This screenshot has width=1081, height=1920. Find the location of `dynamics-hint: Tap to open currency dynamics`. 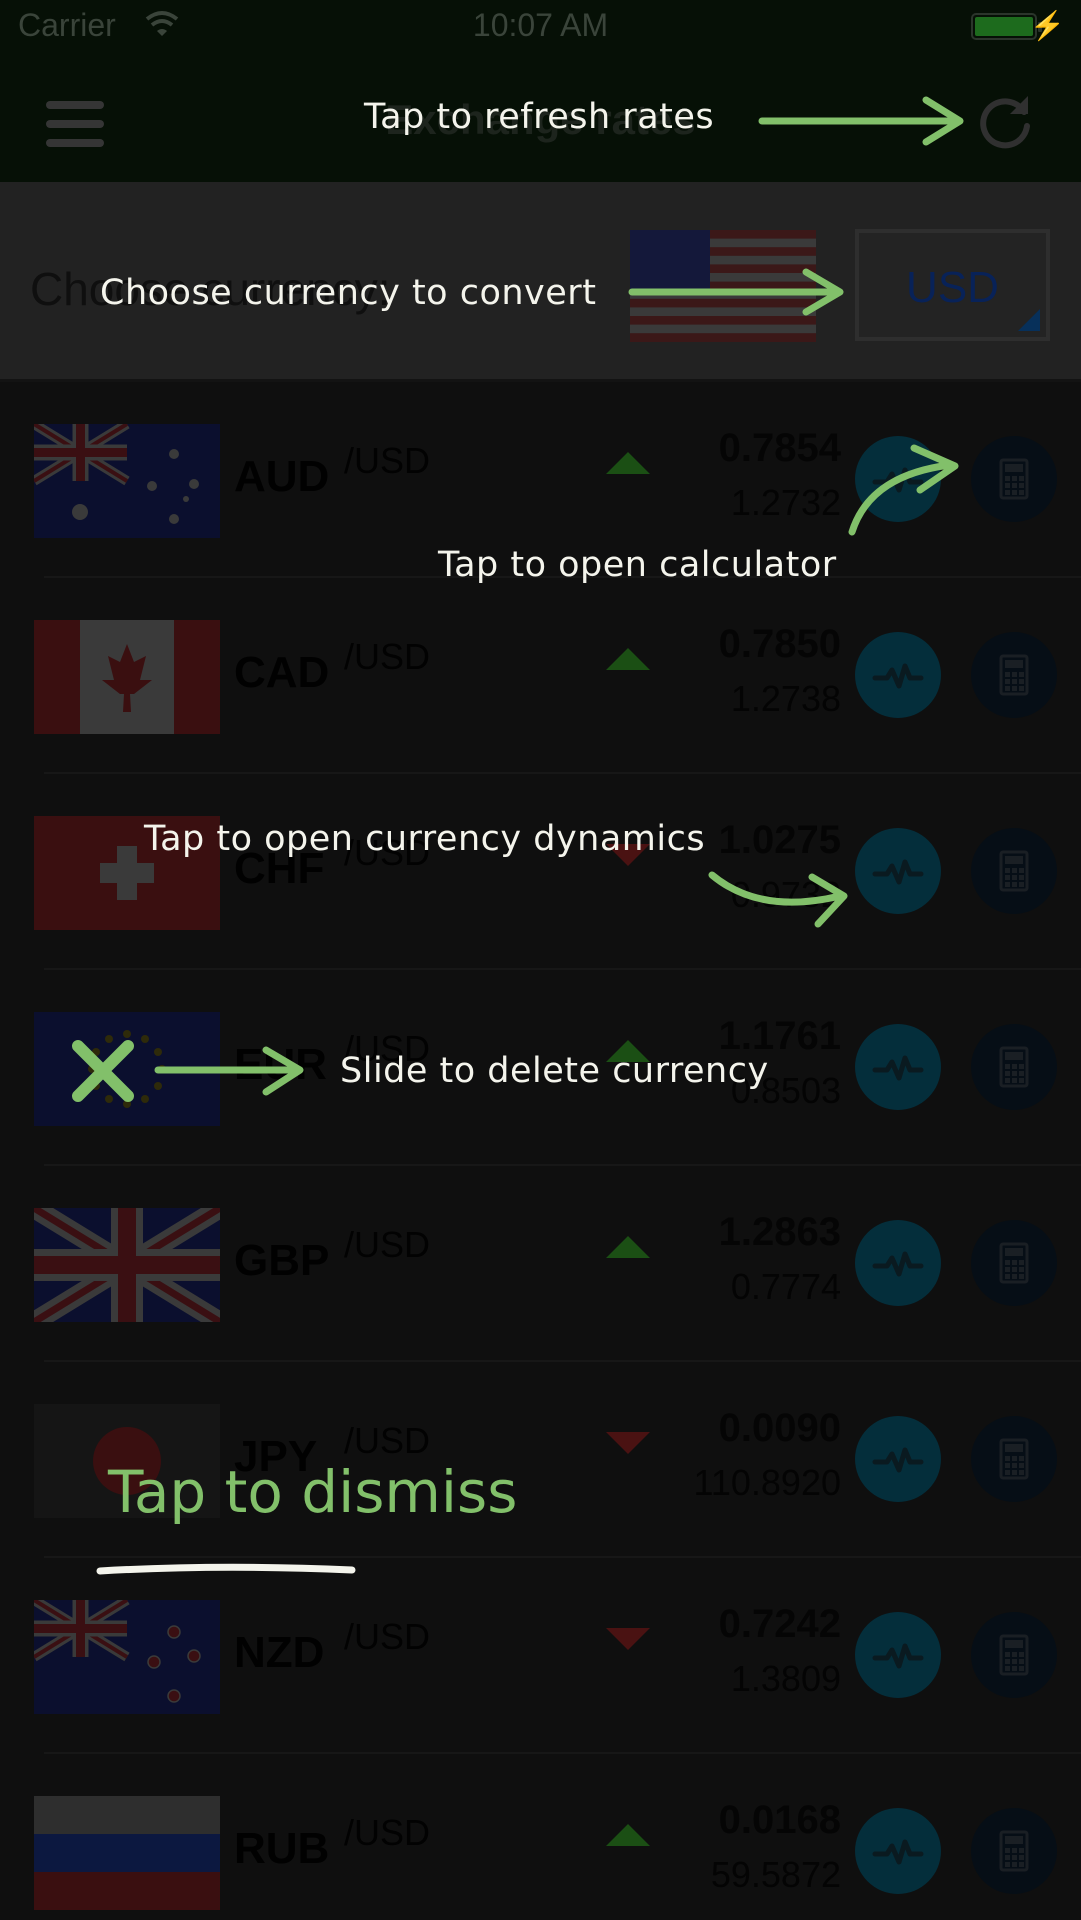

dynamics-hint: Tap to open currency dynamics is located at coordinates (425, 839).